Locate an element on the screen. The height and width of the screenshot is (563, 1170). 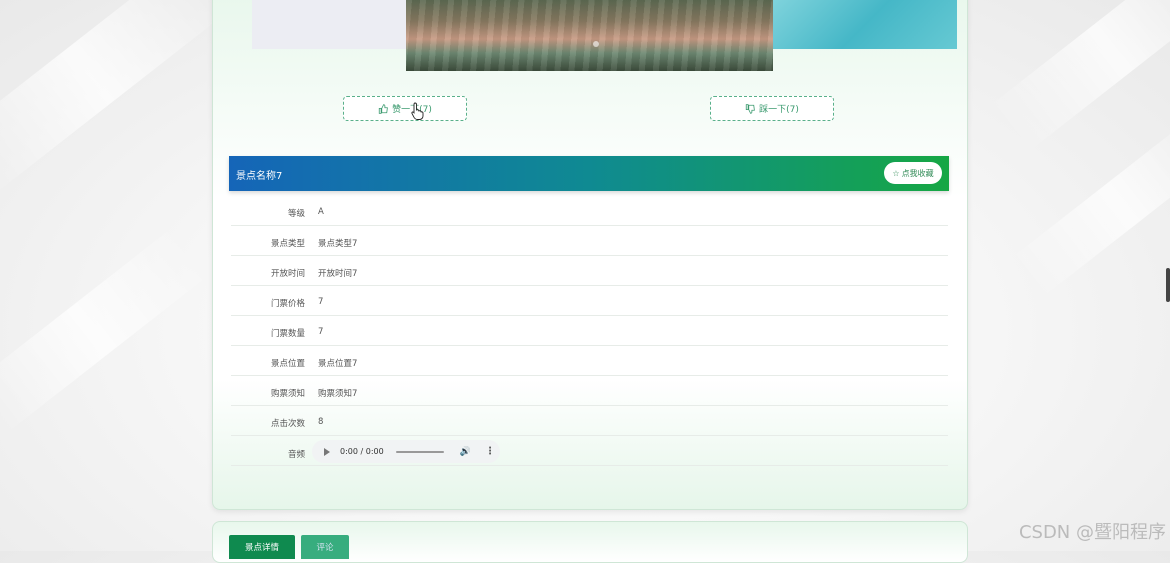
star-icon: ☆ is located at coordinates (896, 173).